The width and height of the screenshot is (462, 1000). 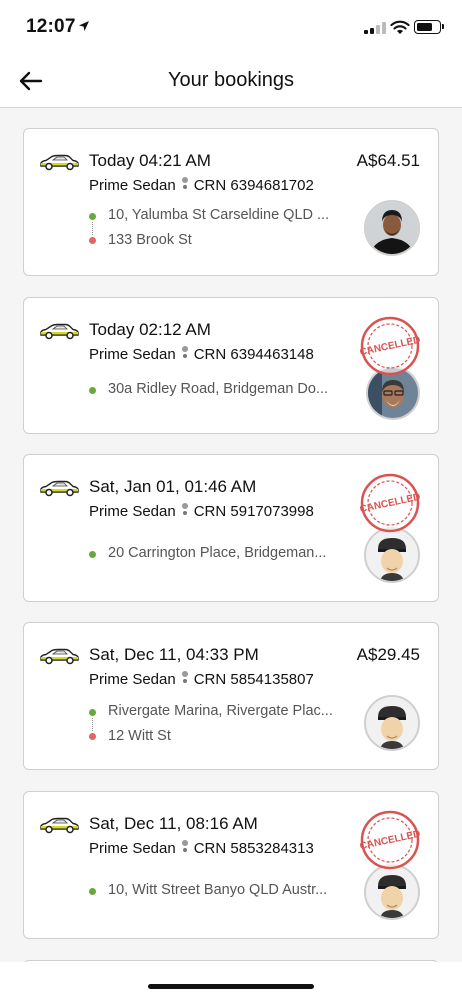 I want to click on page-title: Your bookings, so click(x=231, y=80).